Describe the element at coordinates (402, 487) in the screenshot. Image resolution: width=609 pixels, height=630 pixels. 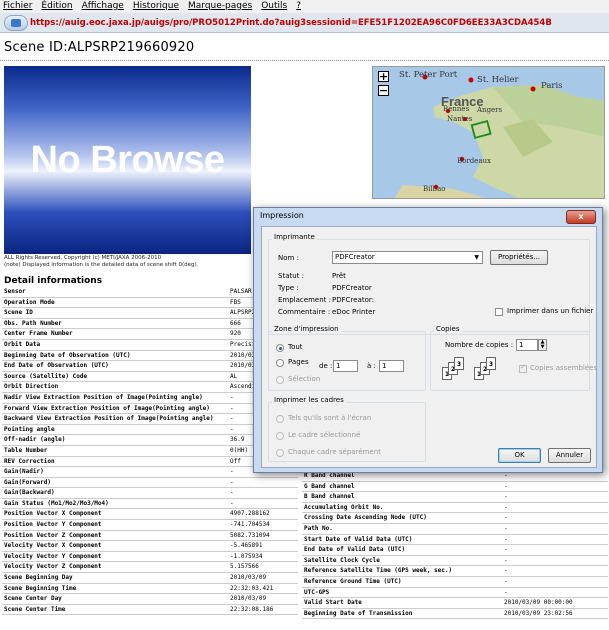
I see `row-label: G Band channel` at that location.